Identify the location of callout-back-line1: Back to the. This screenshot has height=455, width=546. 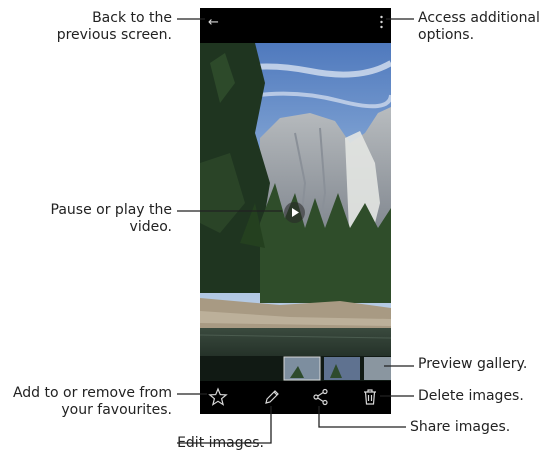
(132, 18).